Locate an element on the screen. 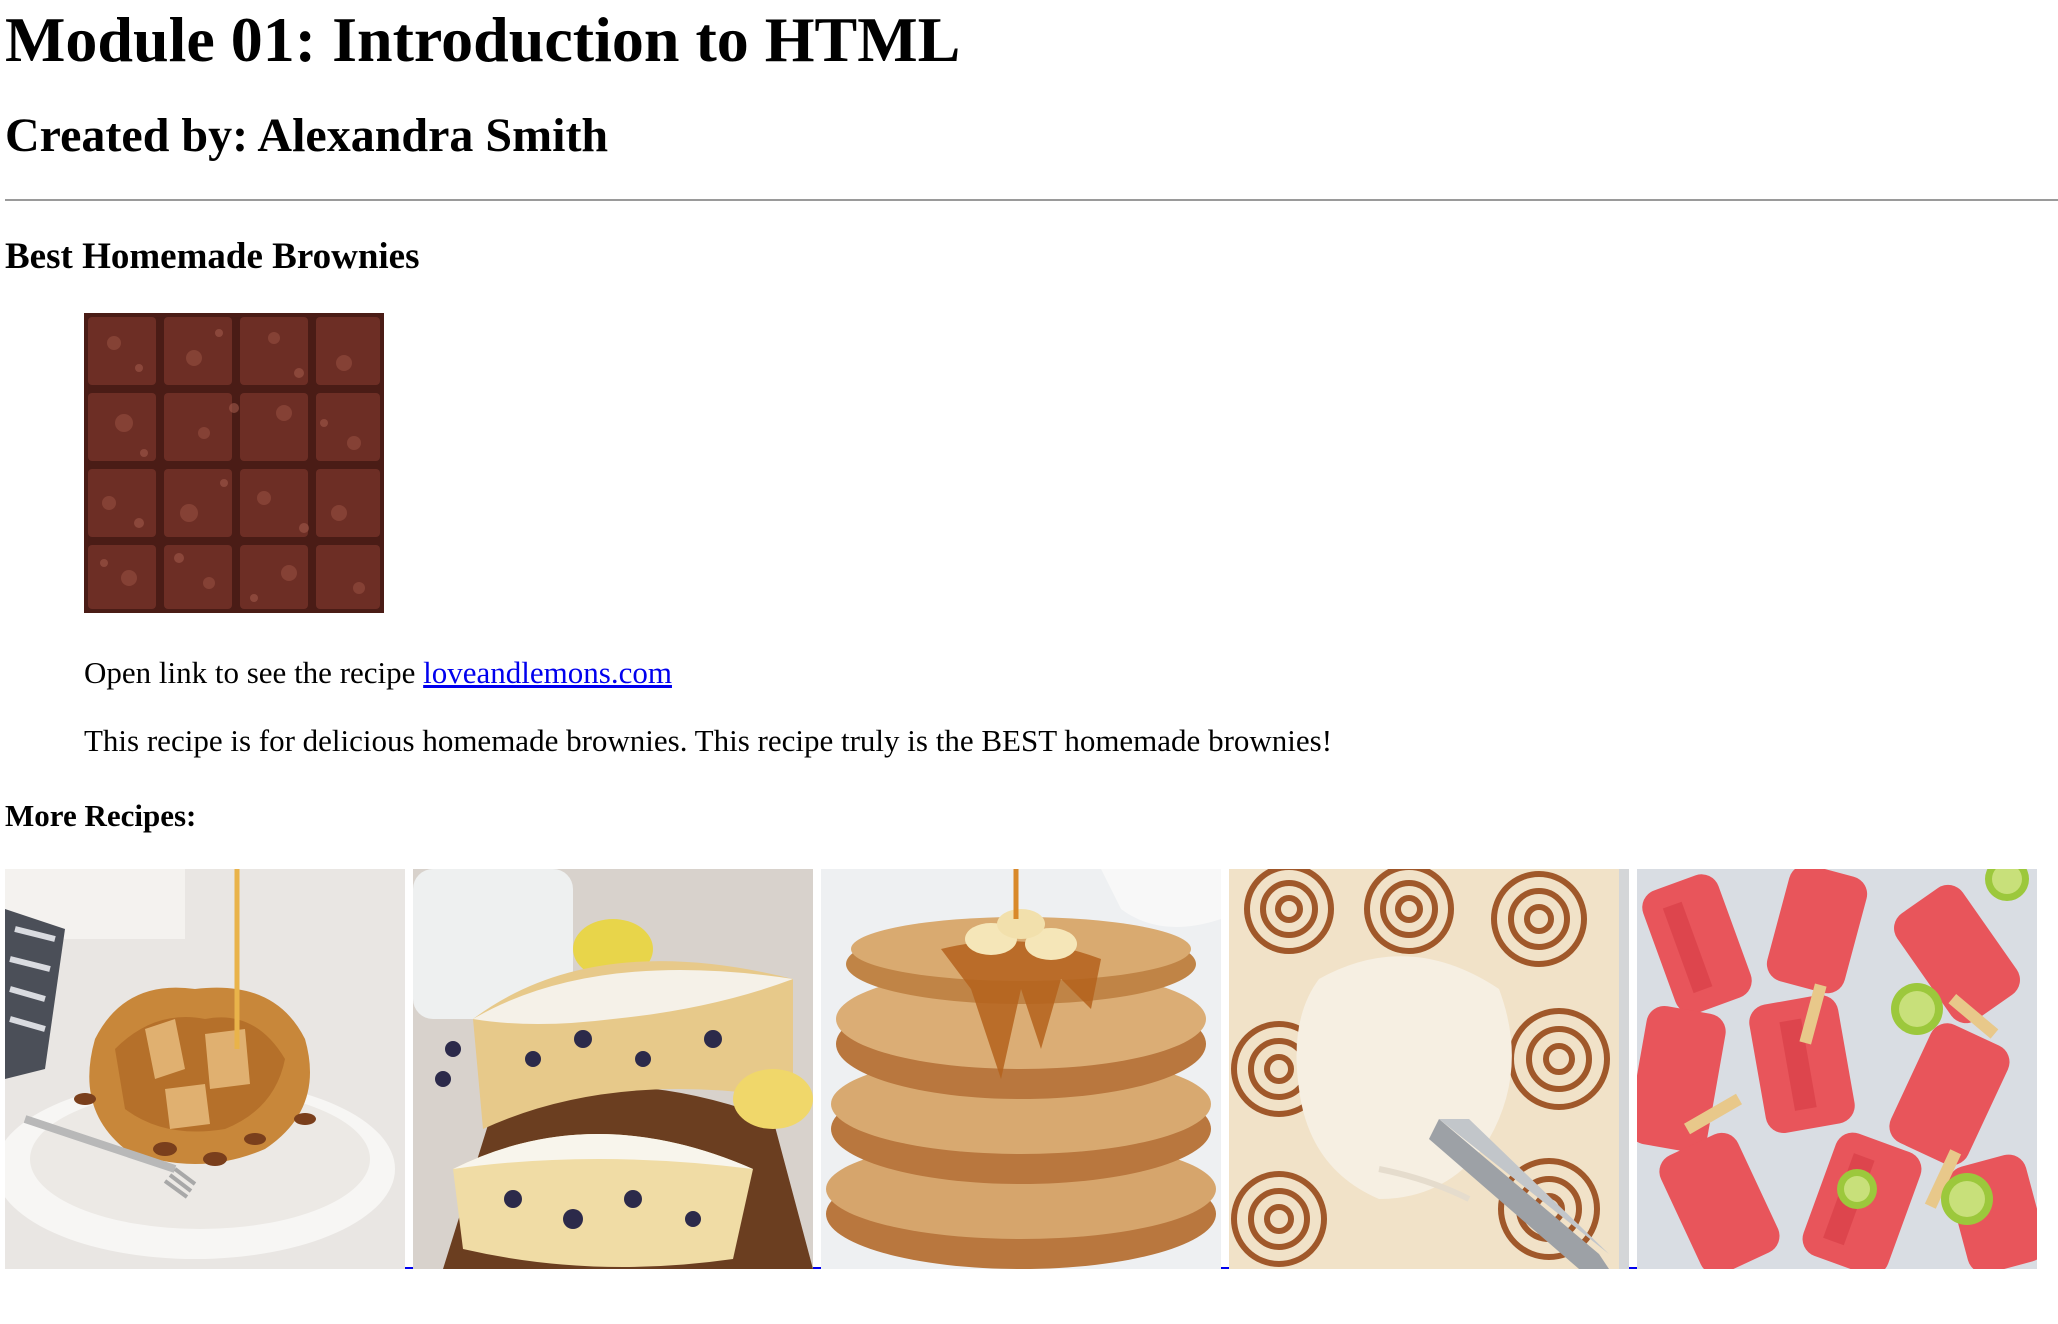 This screenshot has width=2058, height=1324. recipe-link-pancakes is located at coordinates (1021, 1069).